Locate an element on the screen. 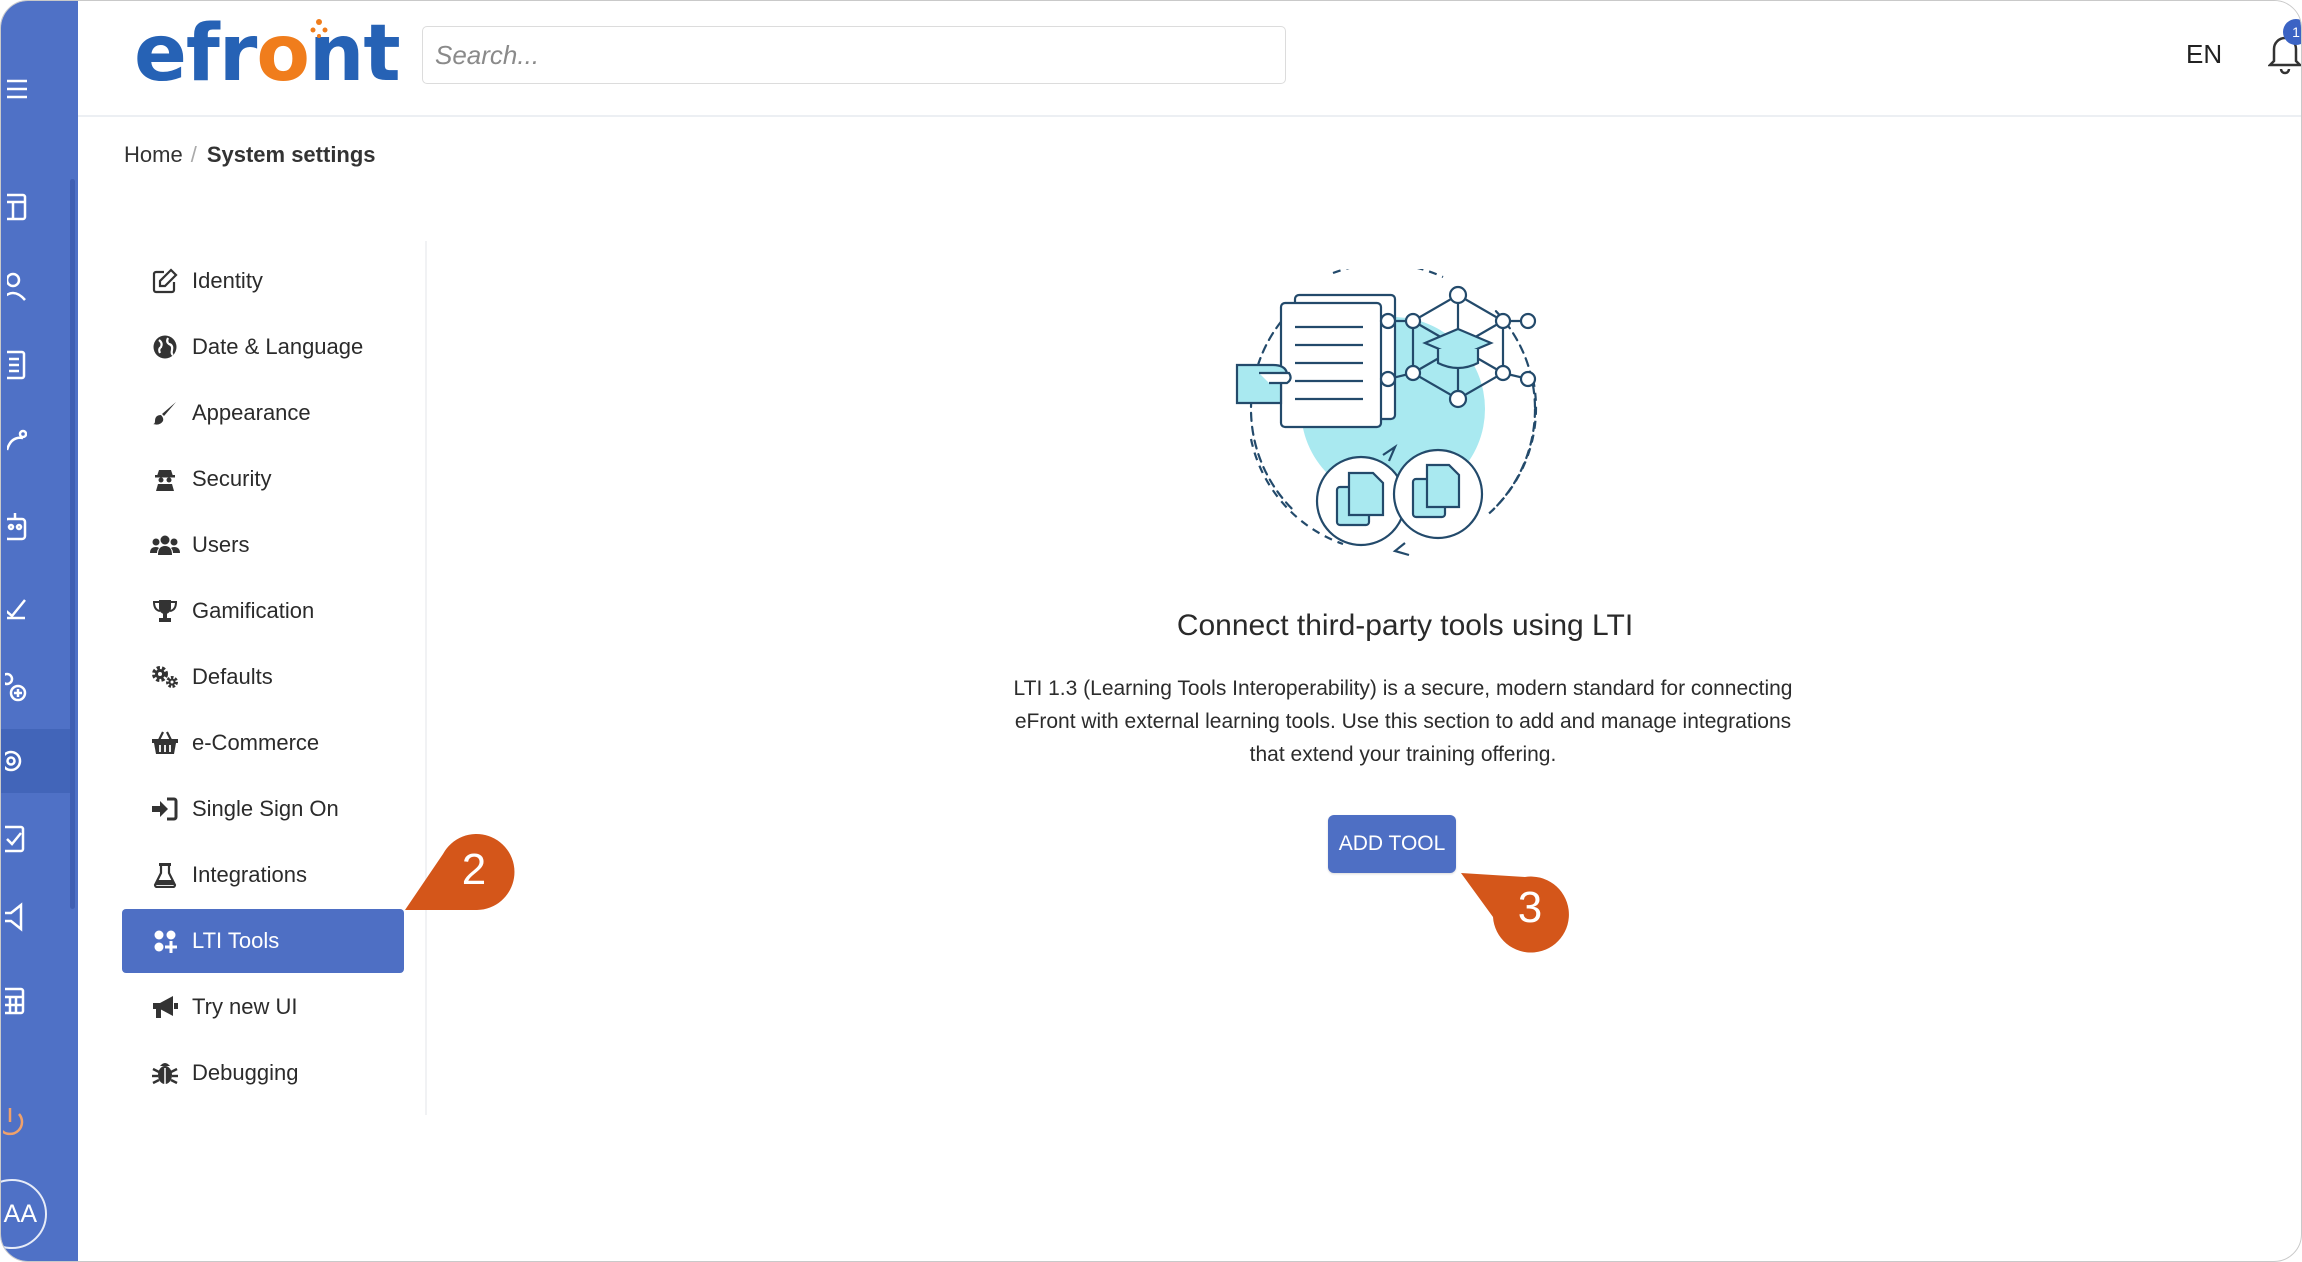 The image size is (2302, 1262). settings-nav-label: Appearance is located at coordinates (251, 412).